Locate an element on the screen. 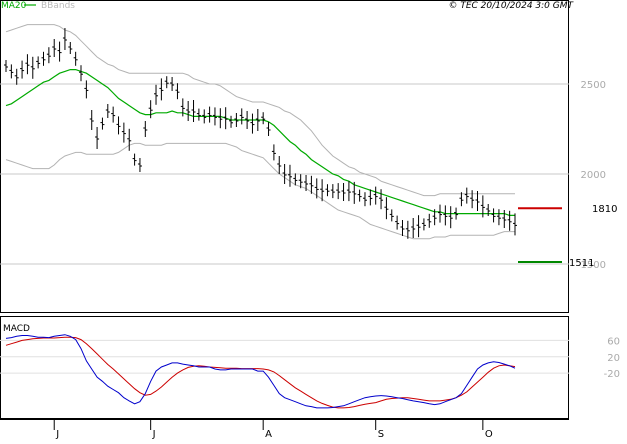 This screenshot has width=627, height=444. resistance-level-label: 1810 is located at coordinates (604, 209).